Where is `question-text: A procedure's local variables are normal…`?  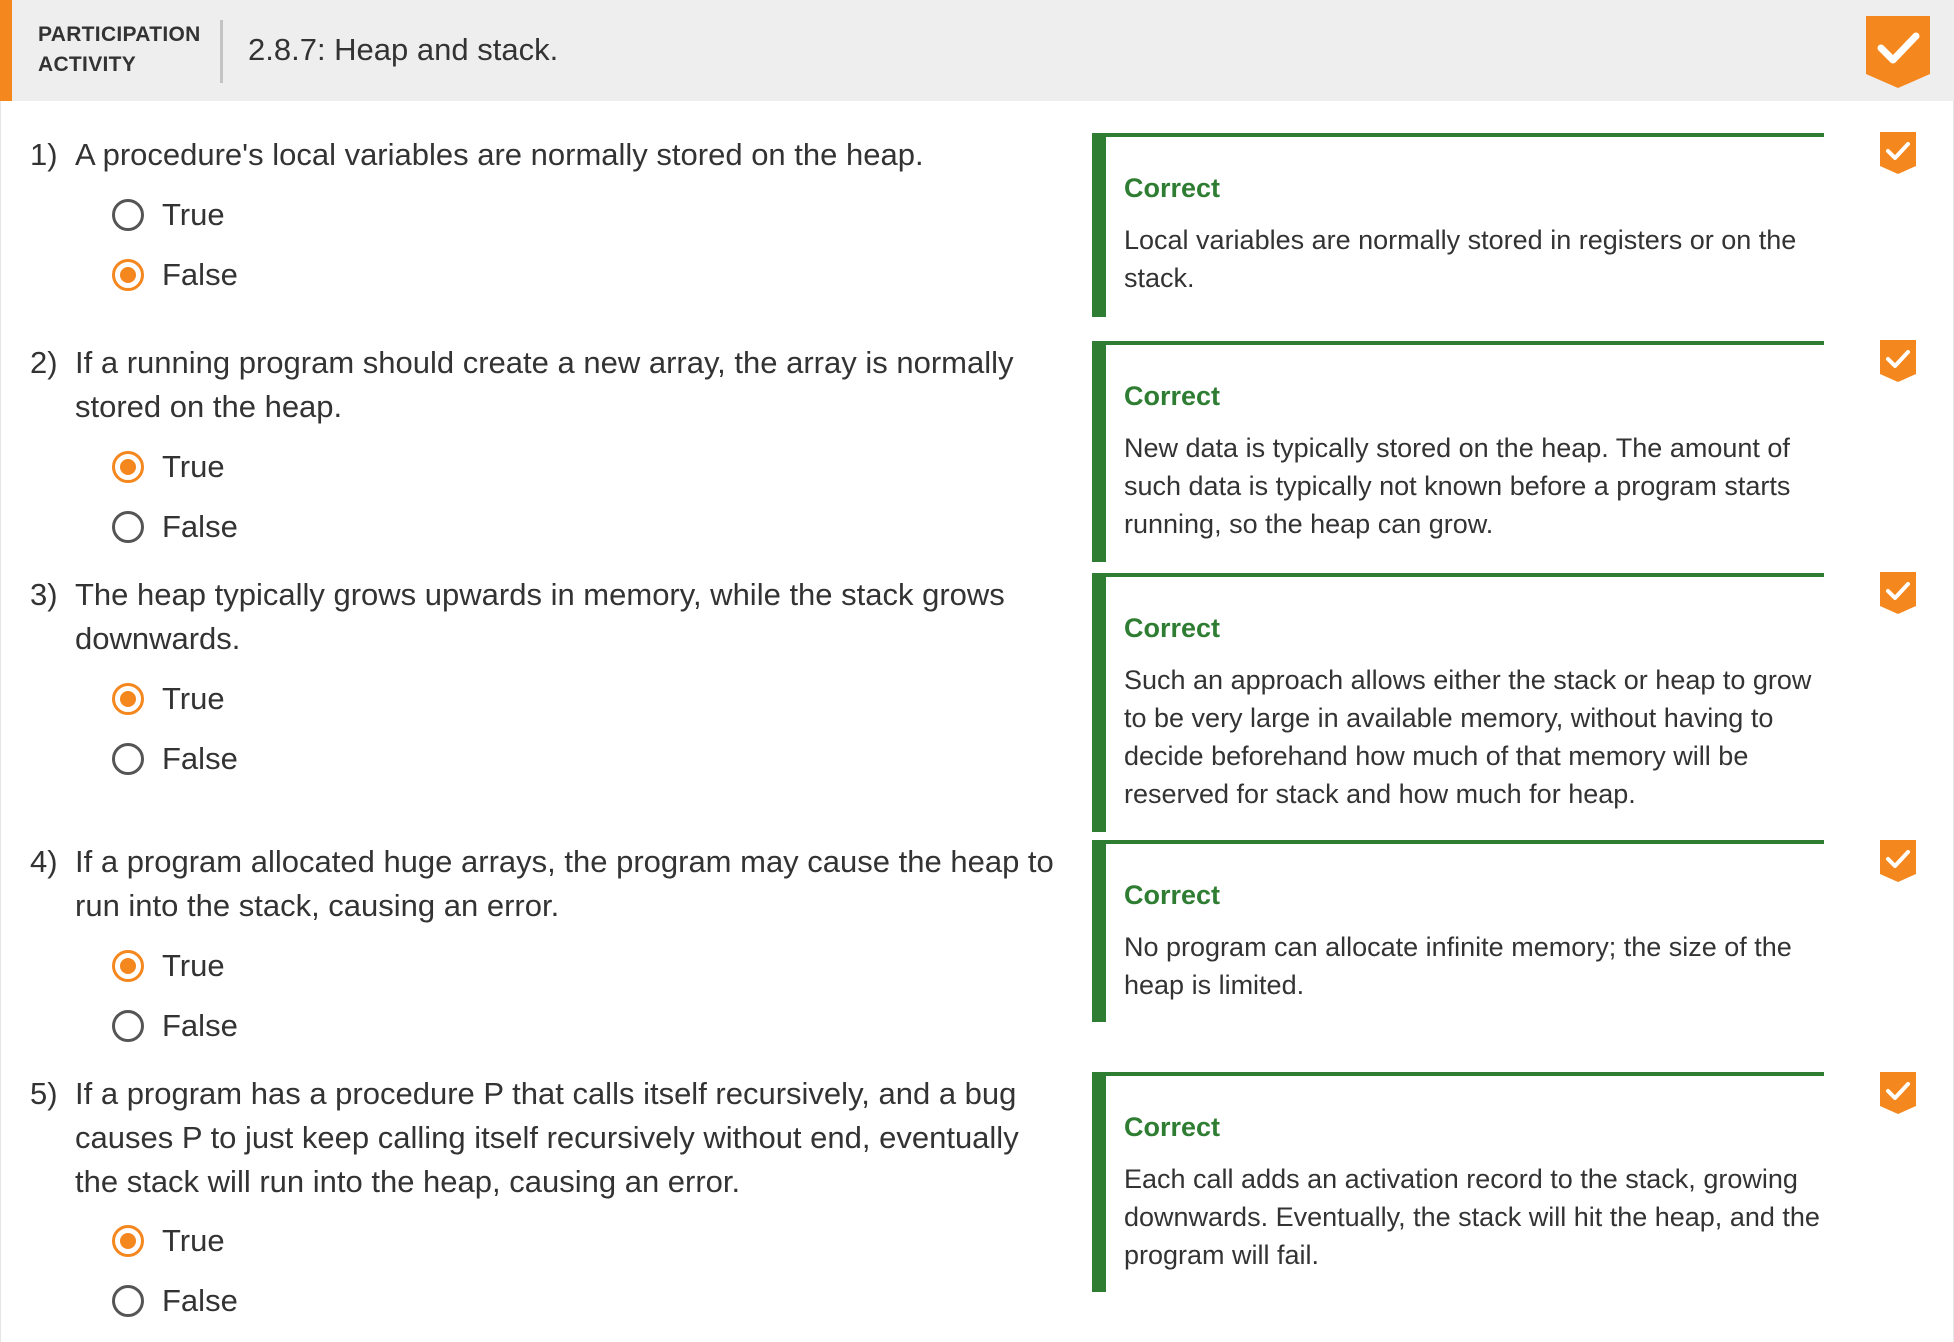 question-text: A procedure's local variables are normal… is located at coordinates (499, 154).